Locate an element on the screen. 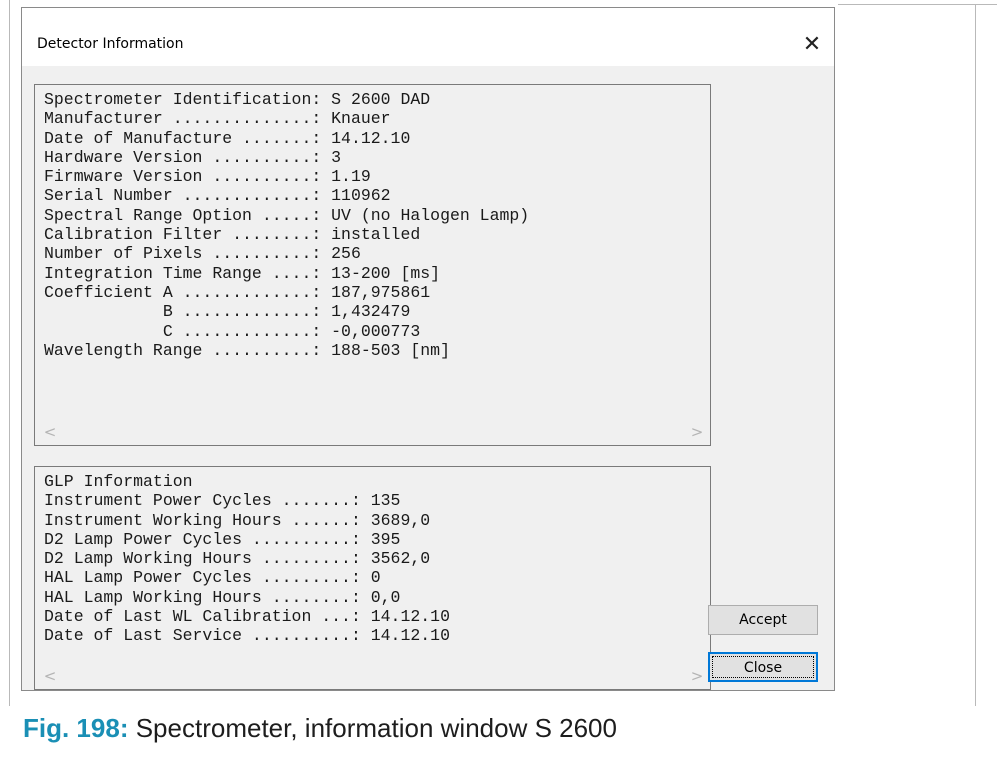  document-frame-left-rule is located at coordinates (9, 353).